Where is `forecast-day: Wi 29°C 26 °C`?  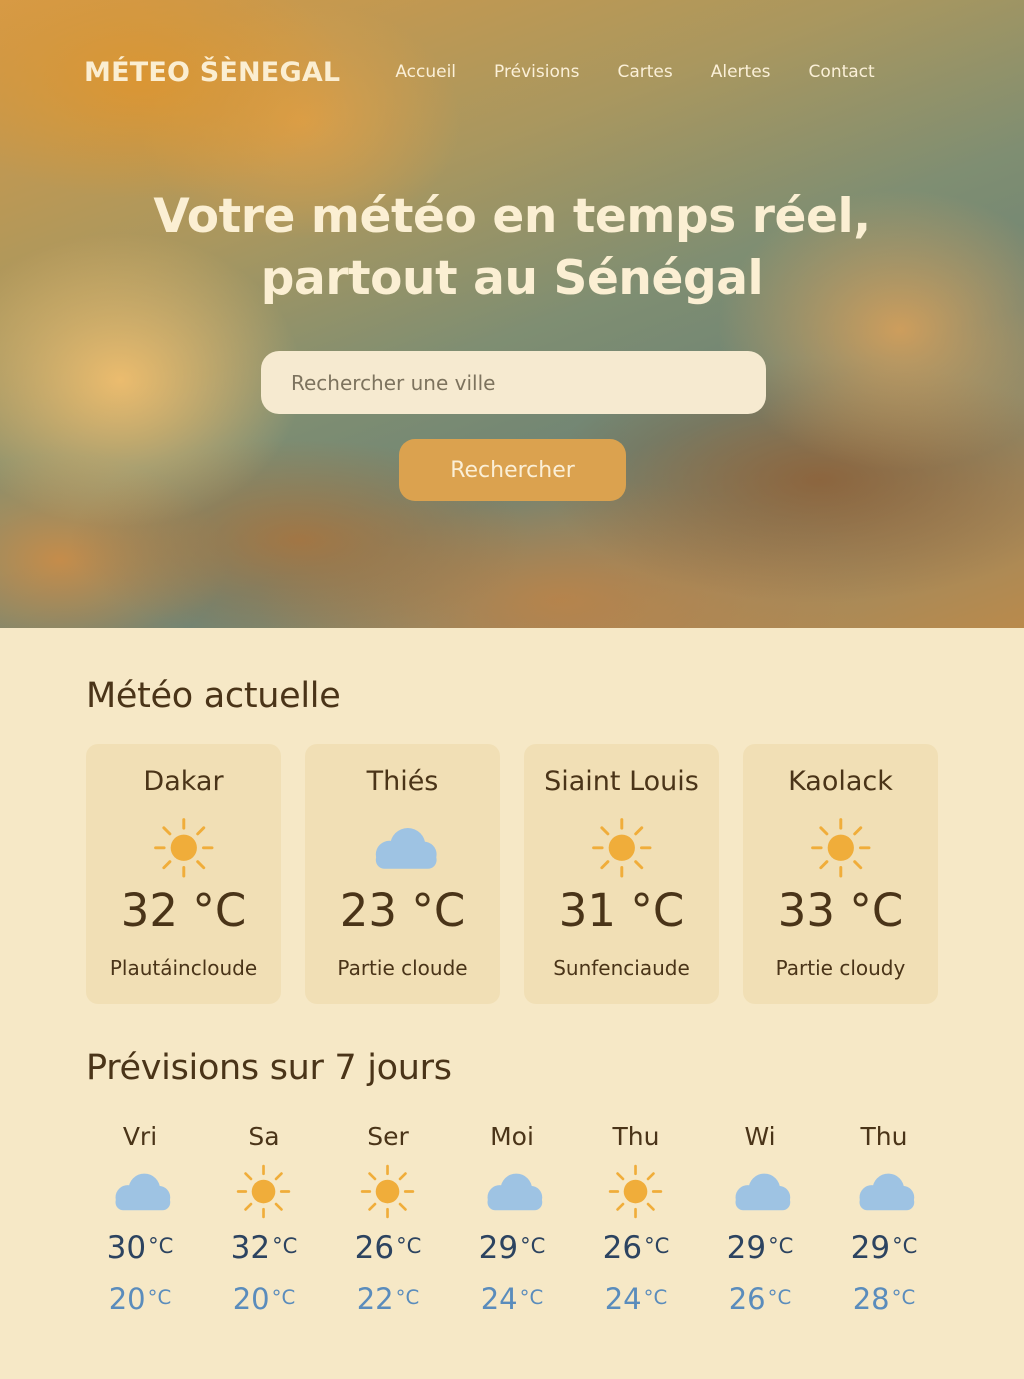
forecast-day: Wi 29°C 26 °C is located at coordinates (760, 1225).